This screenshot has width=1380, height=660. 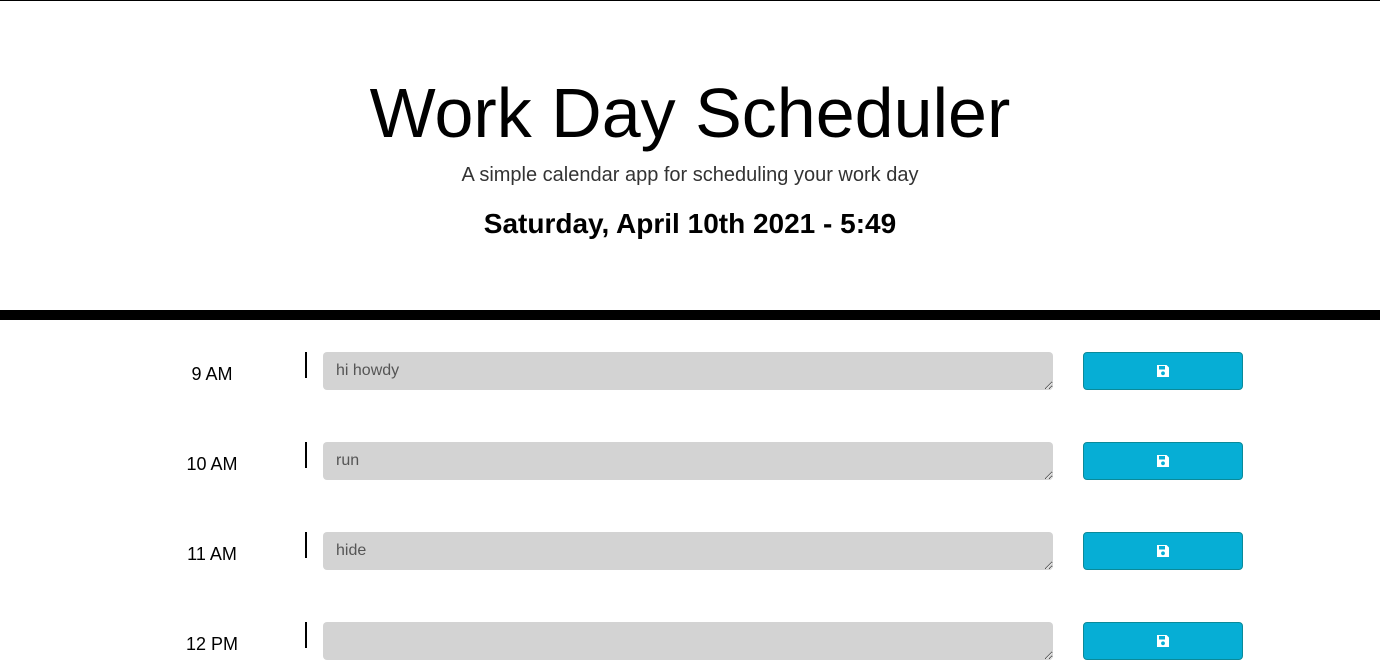 I want to click on time-block-row: 9 AM hi howdy, so click(x=690, y=371).